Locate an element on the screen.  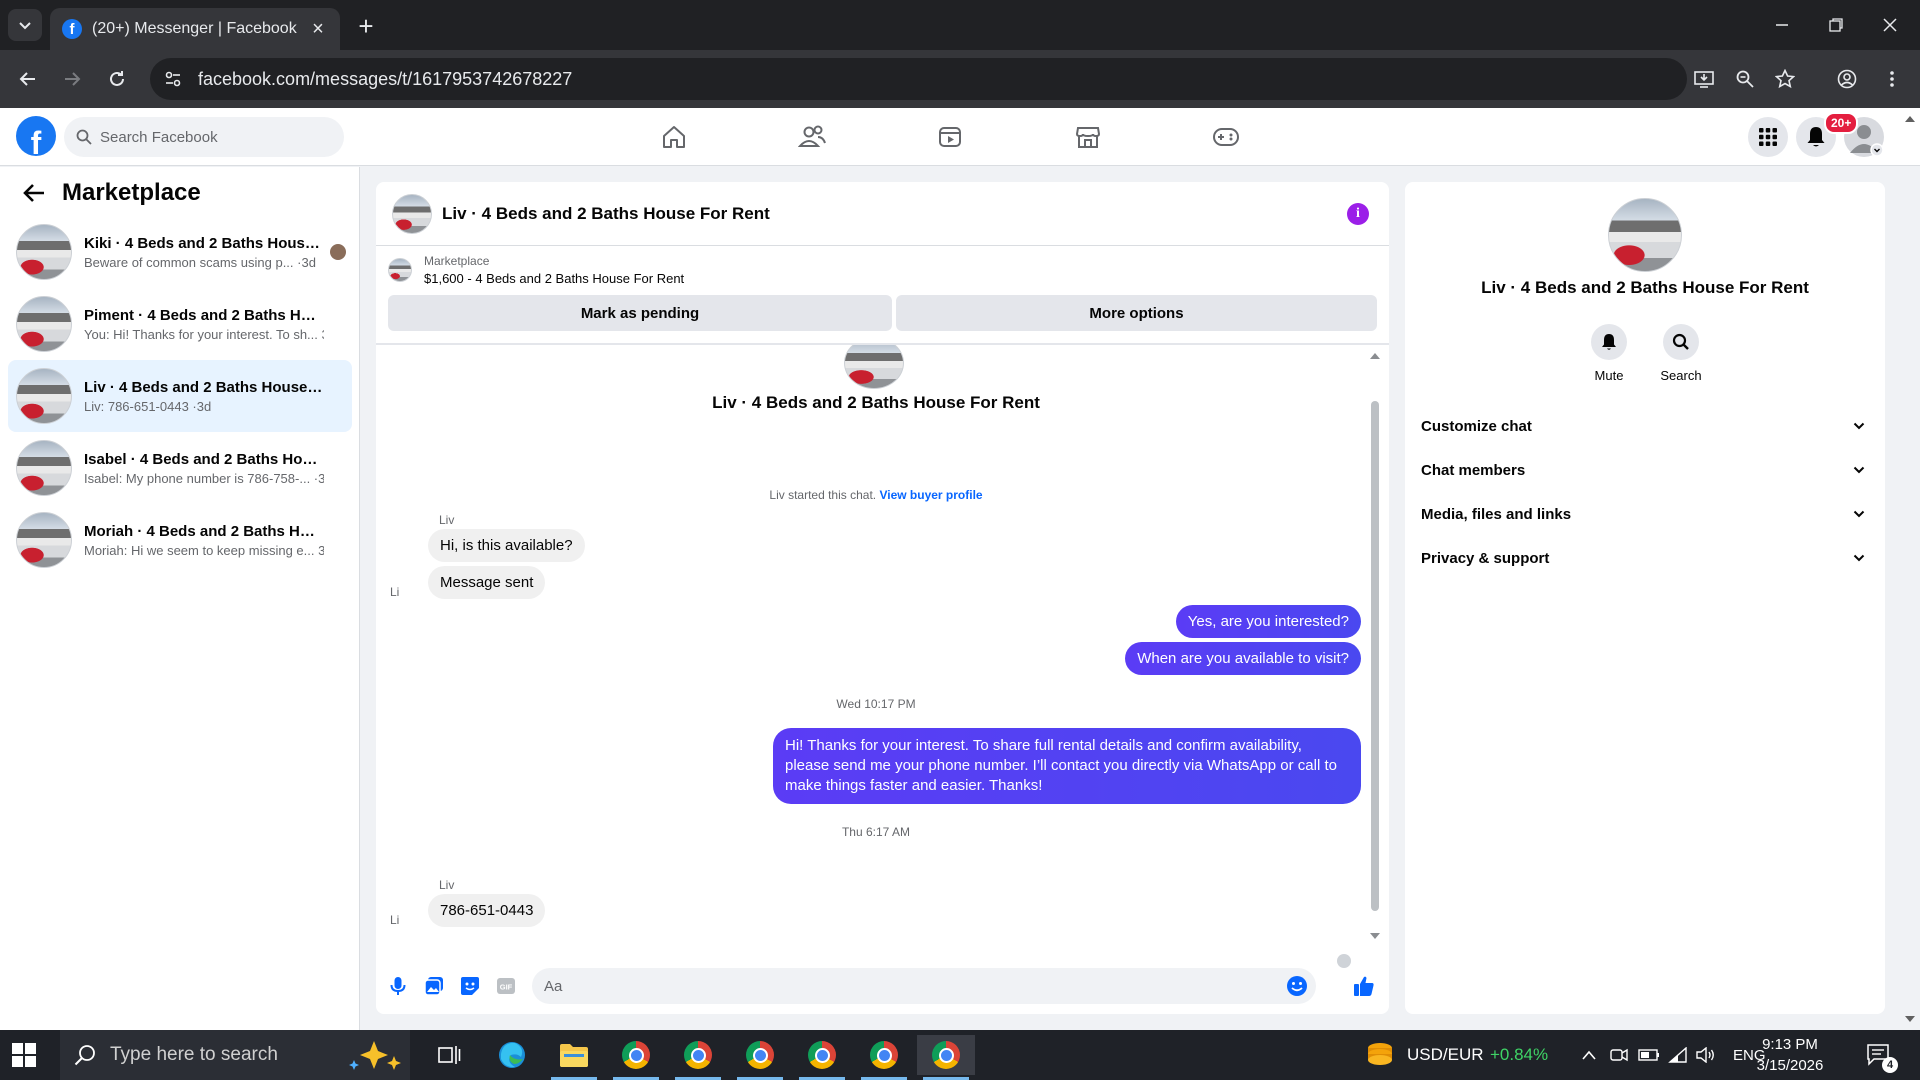
account-circle-icon is located at coordinates (1847, 79).